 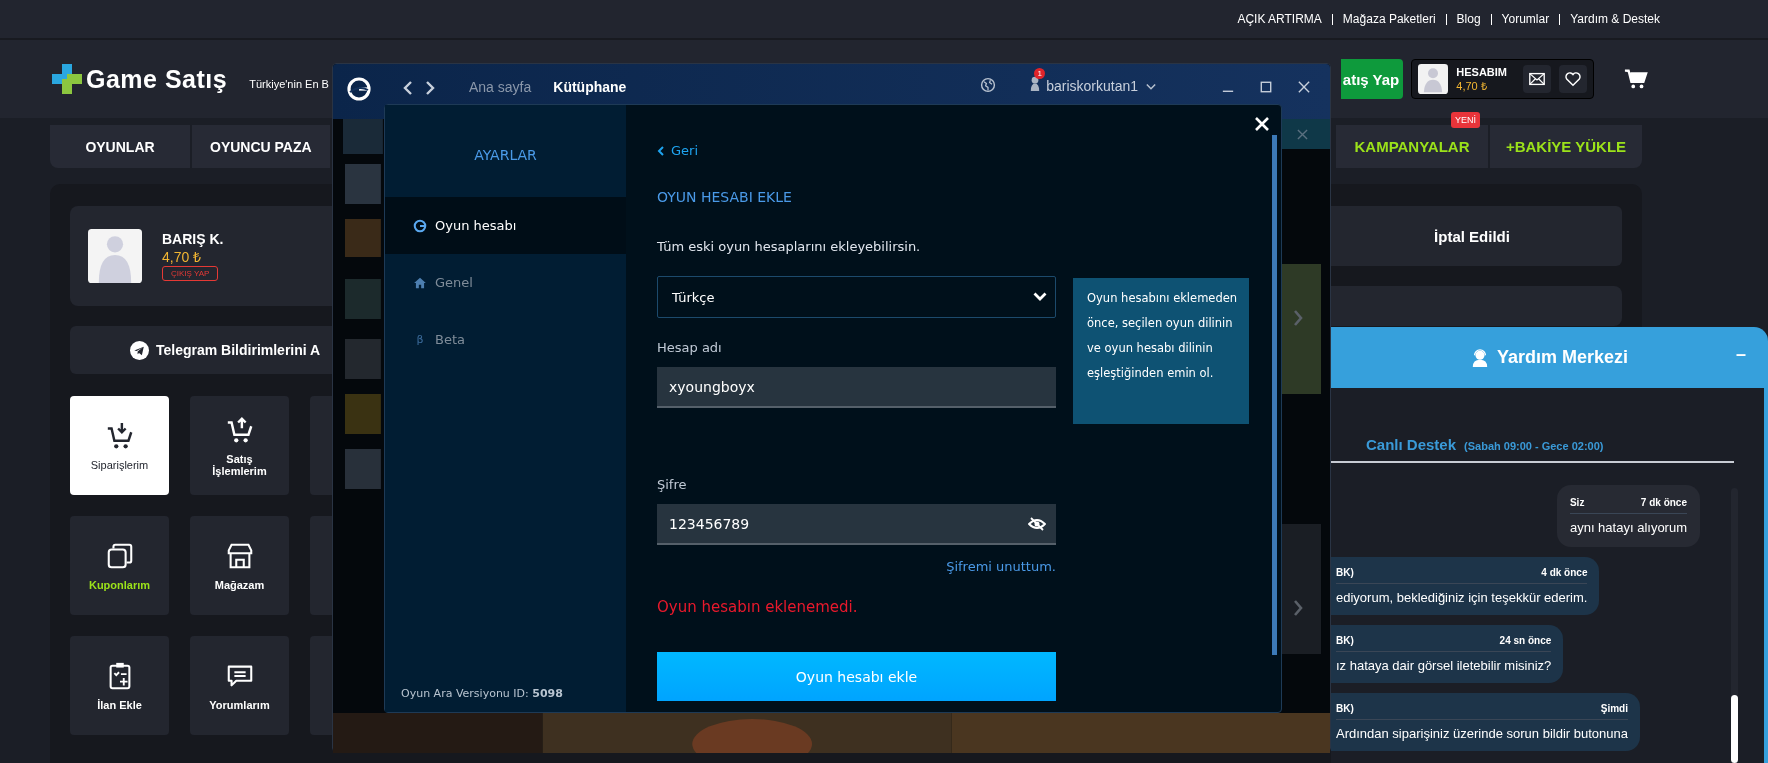 I want to click on message-time: 24 sn önce, so click(x=1525, y=640).